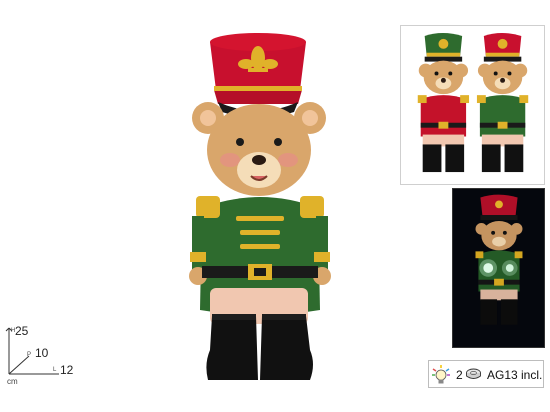 The image size is (550, 412). Describe the element at coordinates (486, 374) in the screenshot. I see `battery-info-box: 2 AG13 incl.` at that location.